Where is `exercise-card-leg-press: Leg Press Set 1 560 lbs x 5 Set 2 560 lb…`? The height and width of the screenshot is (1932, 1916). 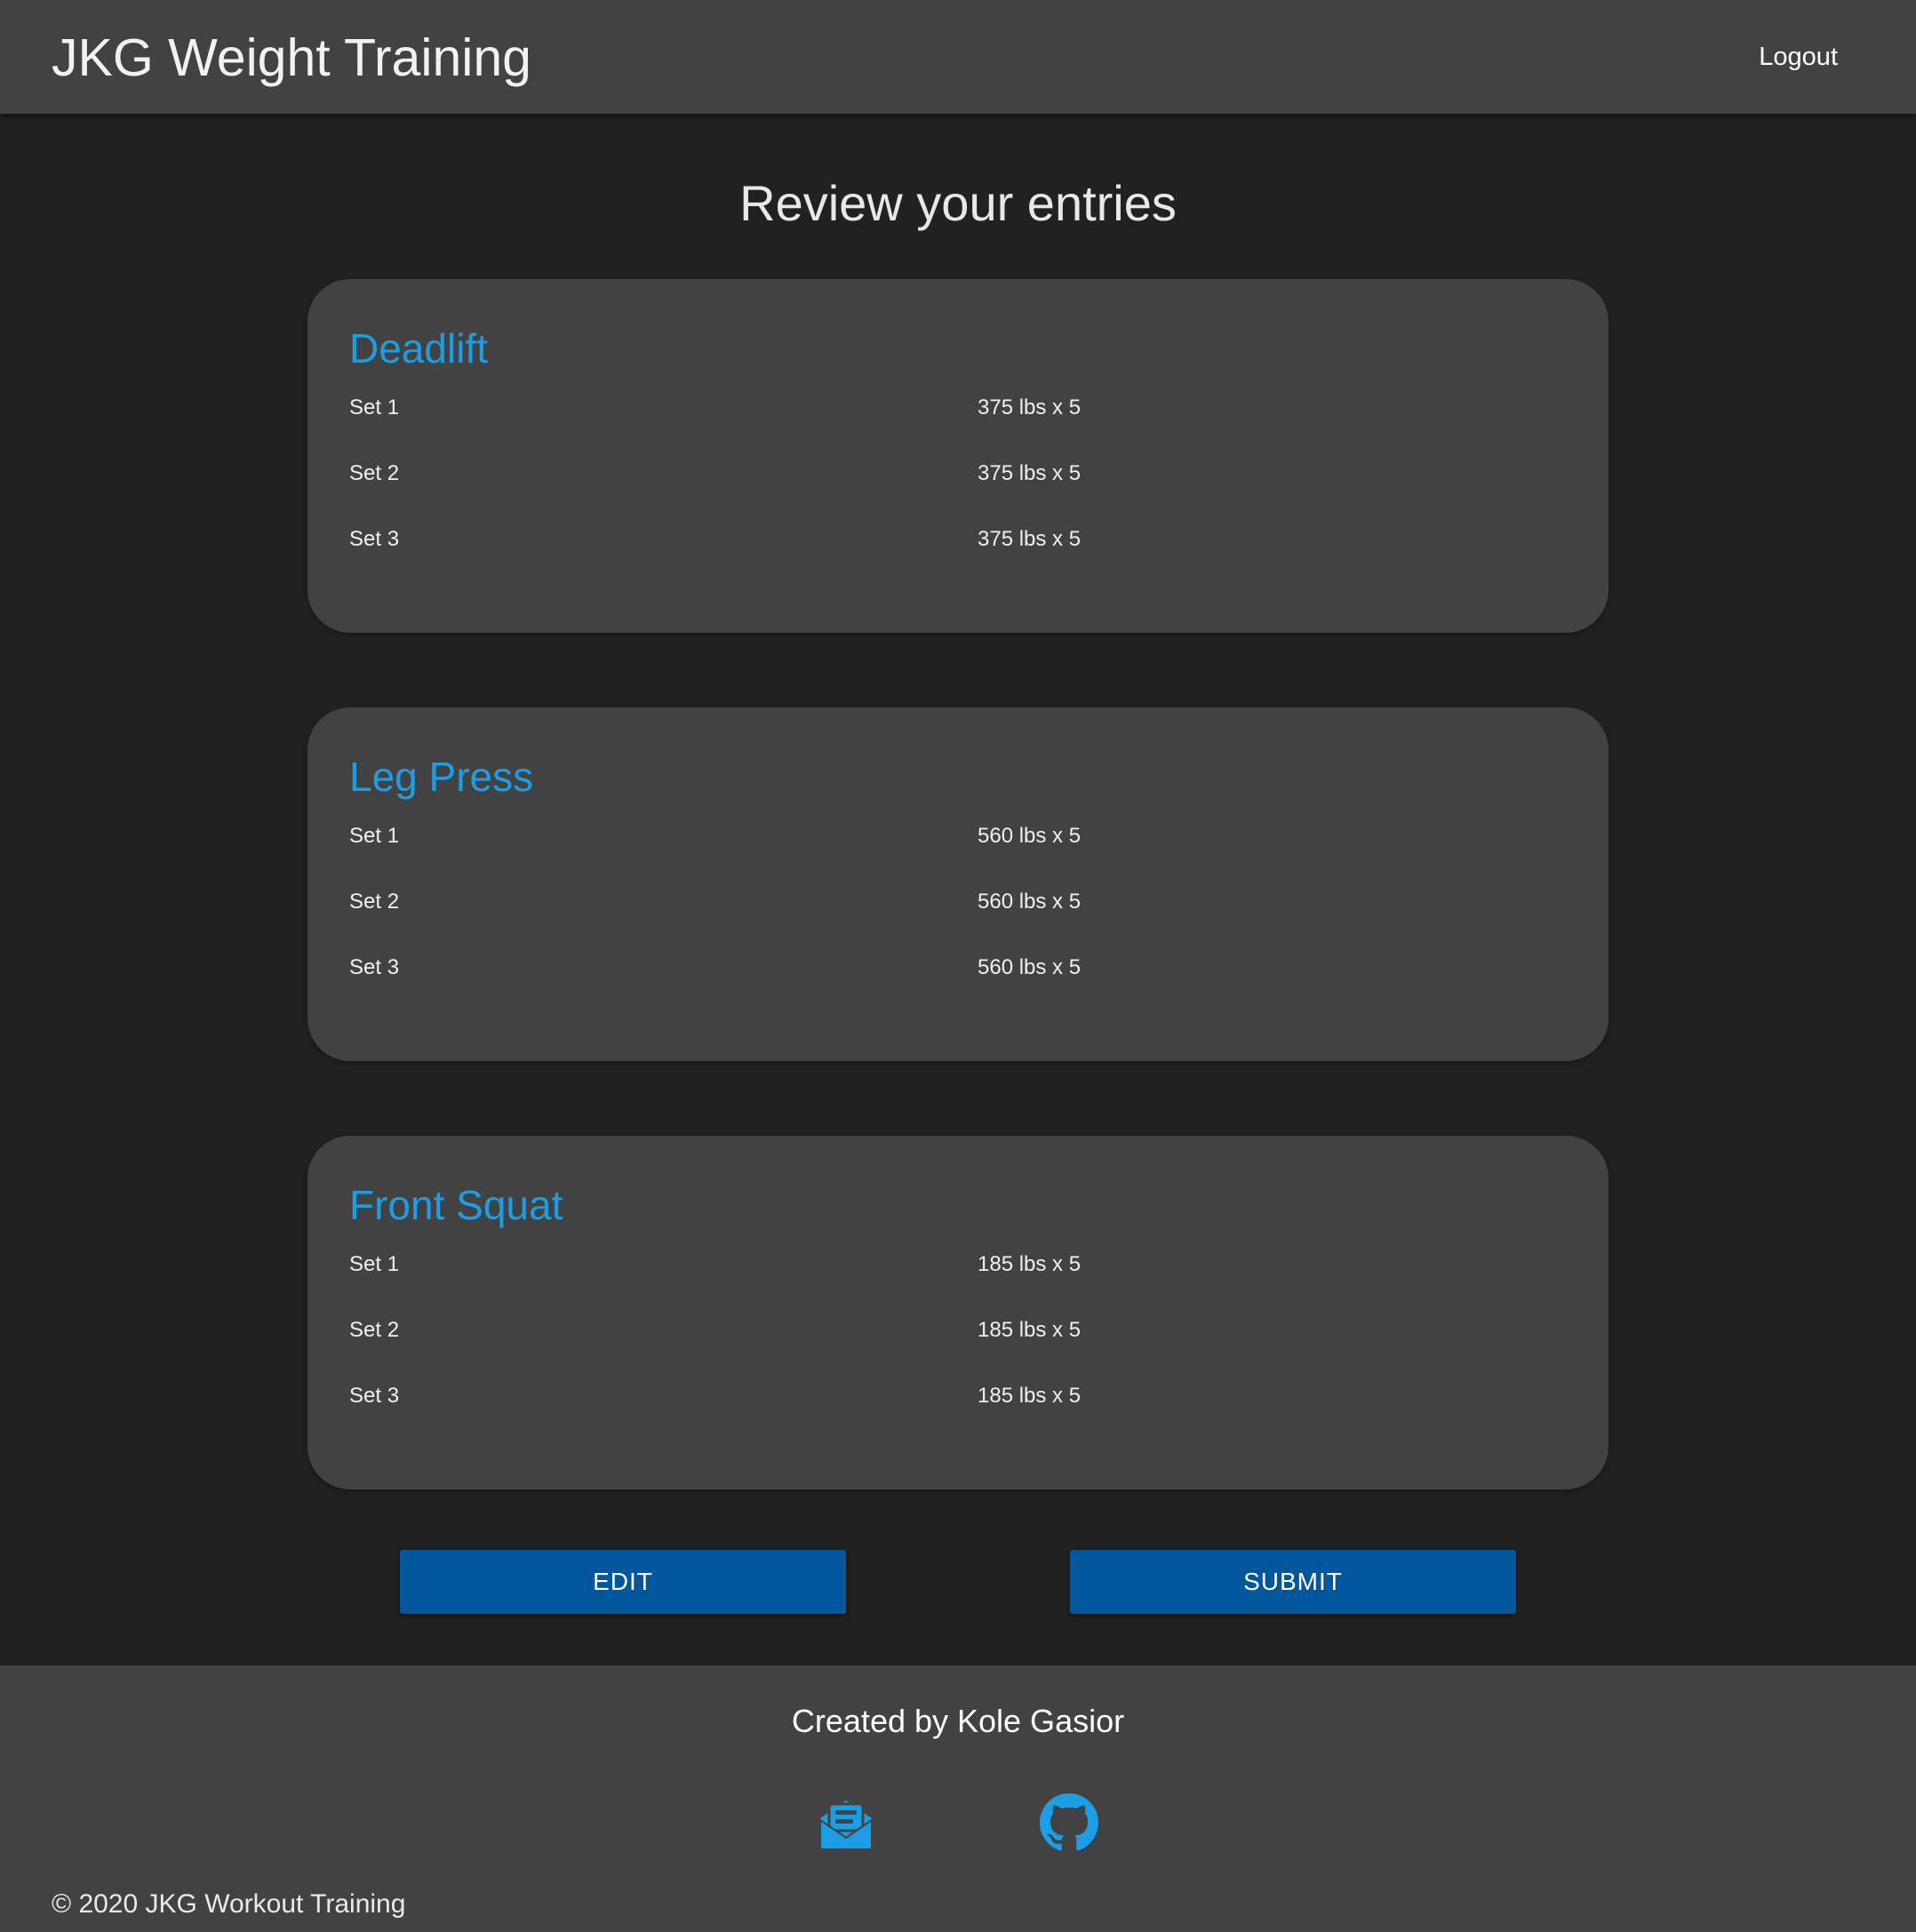
exercise-card-leg-press: Leg Press Set 1 560 lbs x 5 Set 2 560 lb… is located at coordinates (958, 884).